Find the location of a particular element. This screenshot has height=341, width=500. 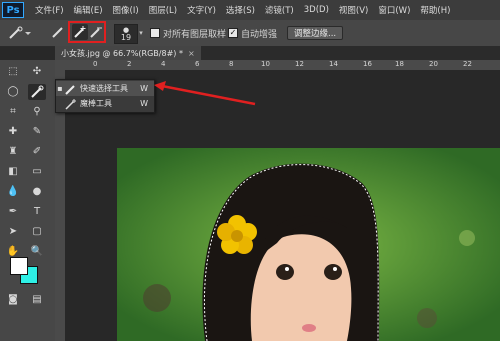

zoom-tool-icon: 🔍 is located at coordinates (37, 252).